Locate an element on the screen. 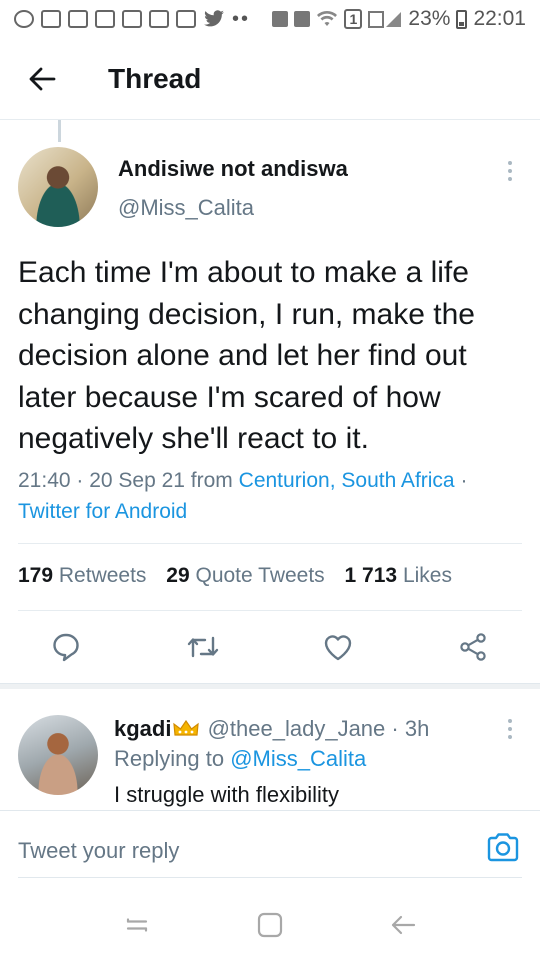 The height and width of the screenshot is (960, 540). reply-avatar is located at coordinates (58, 755).